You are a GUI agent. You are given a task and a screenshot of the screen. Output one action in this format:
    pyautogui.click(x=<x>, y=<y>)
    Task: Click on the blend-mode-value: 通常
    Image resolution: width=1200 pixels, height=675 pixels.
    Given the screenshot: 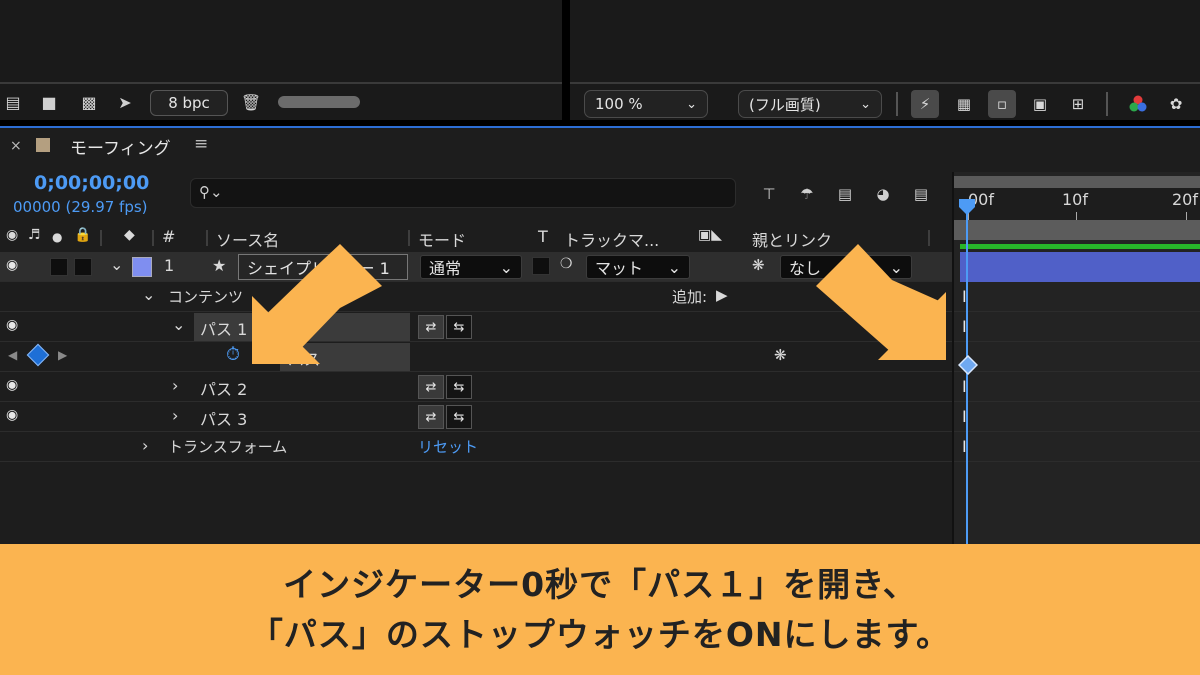 What is the action you would take?
    pyautogui.click(x=445, y=268)
    